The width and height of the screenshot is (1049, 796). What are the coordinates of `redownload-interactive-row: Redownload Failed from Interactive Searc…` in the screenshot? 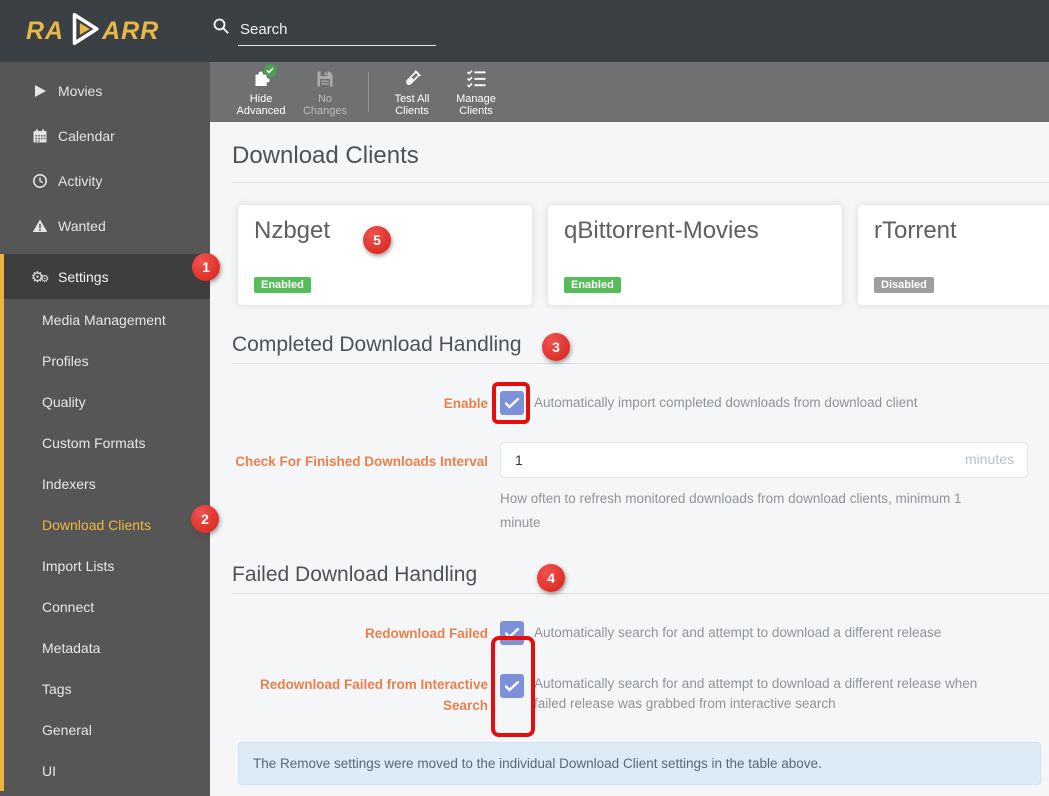 It's located at (640, 695).